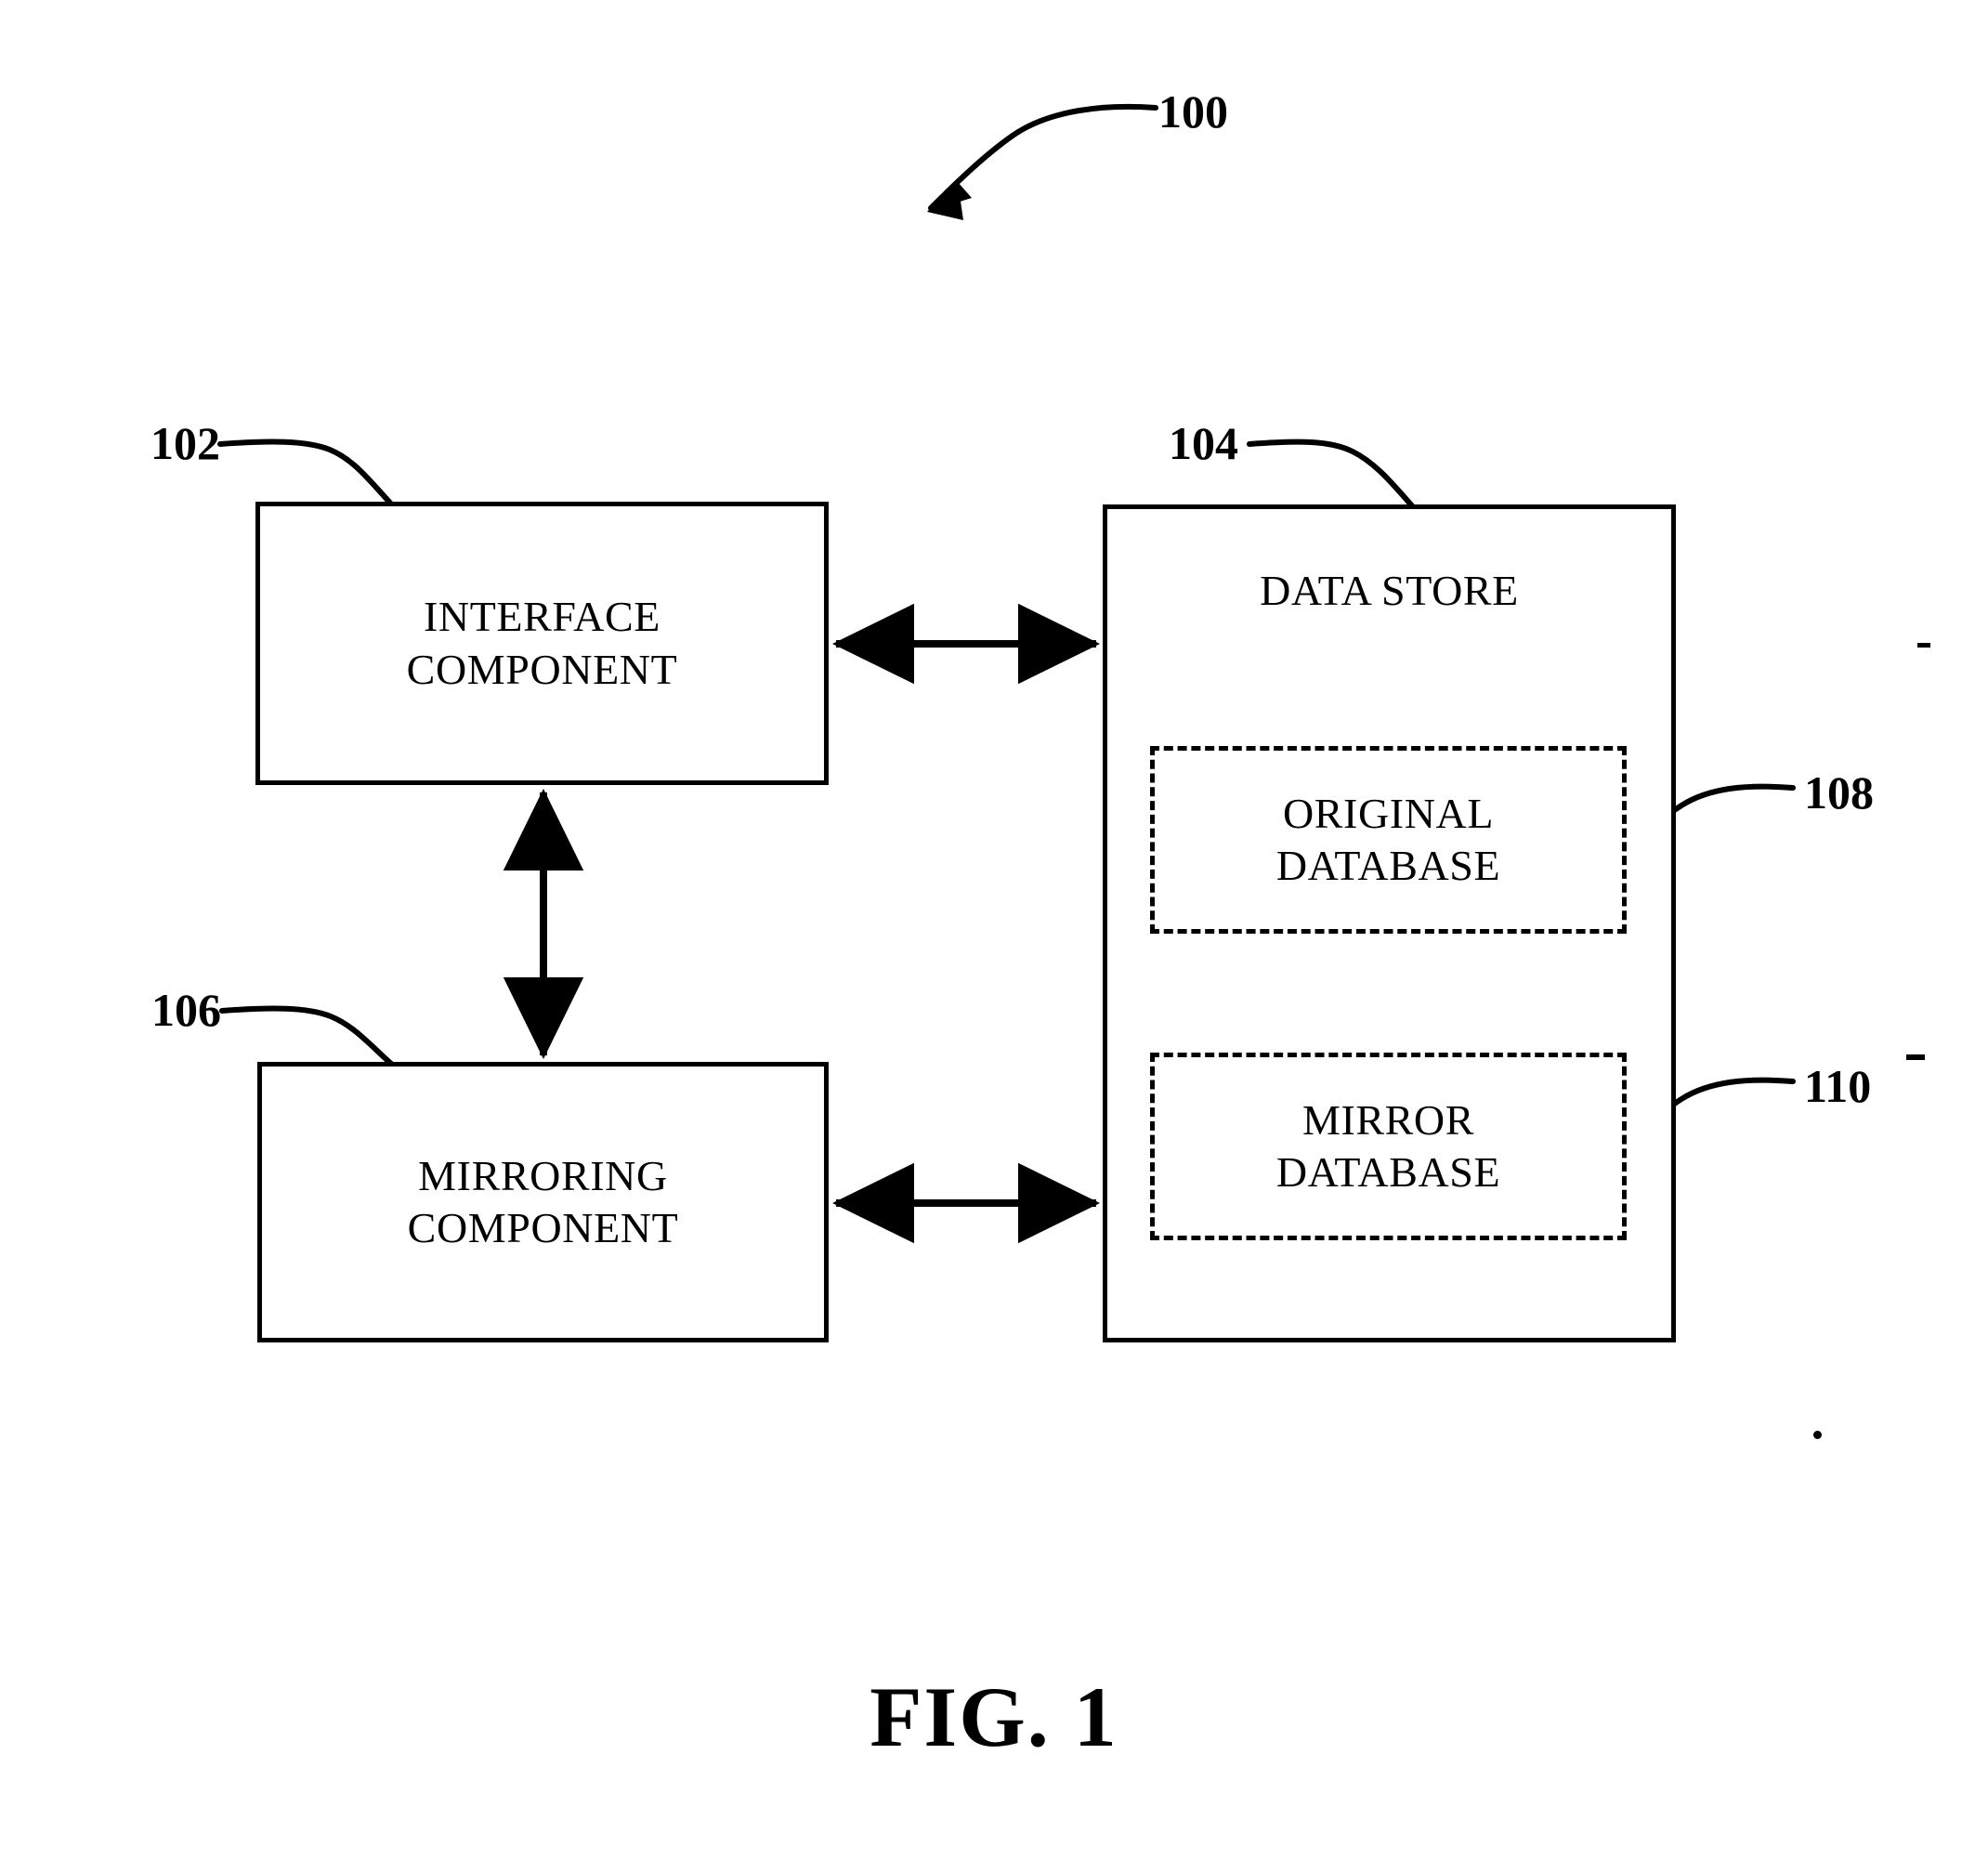 This screenshot has height=1872, width=1988. I want to click on interface-component-label: INTERFACE COMPONENT, so click(542, 643).